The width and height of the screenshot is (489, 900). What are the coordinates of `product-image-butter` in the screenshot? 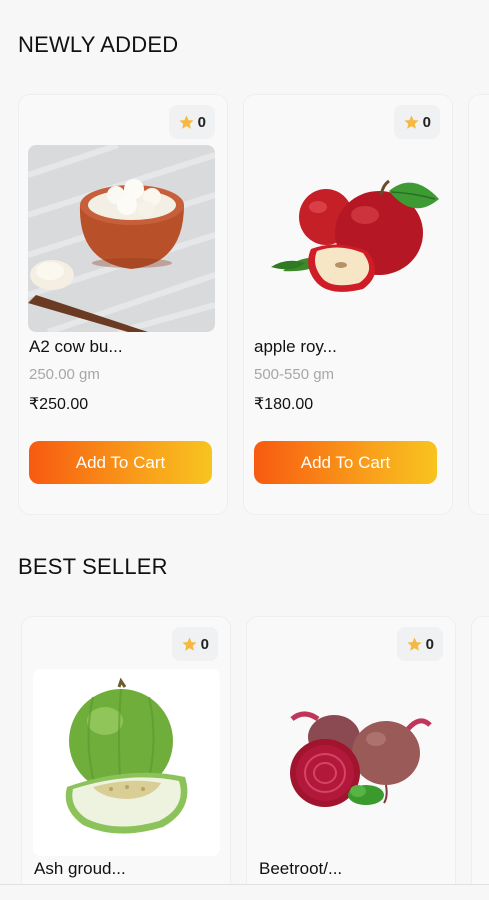 It's located at (121, 238).